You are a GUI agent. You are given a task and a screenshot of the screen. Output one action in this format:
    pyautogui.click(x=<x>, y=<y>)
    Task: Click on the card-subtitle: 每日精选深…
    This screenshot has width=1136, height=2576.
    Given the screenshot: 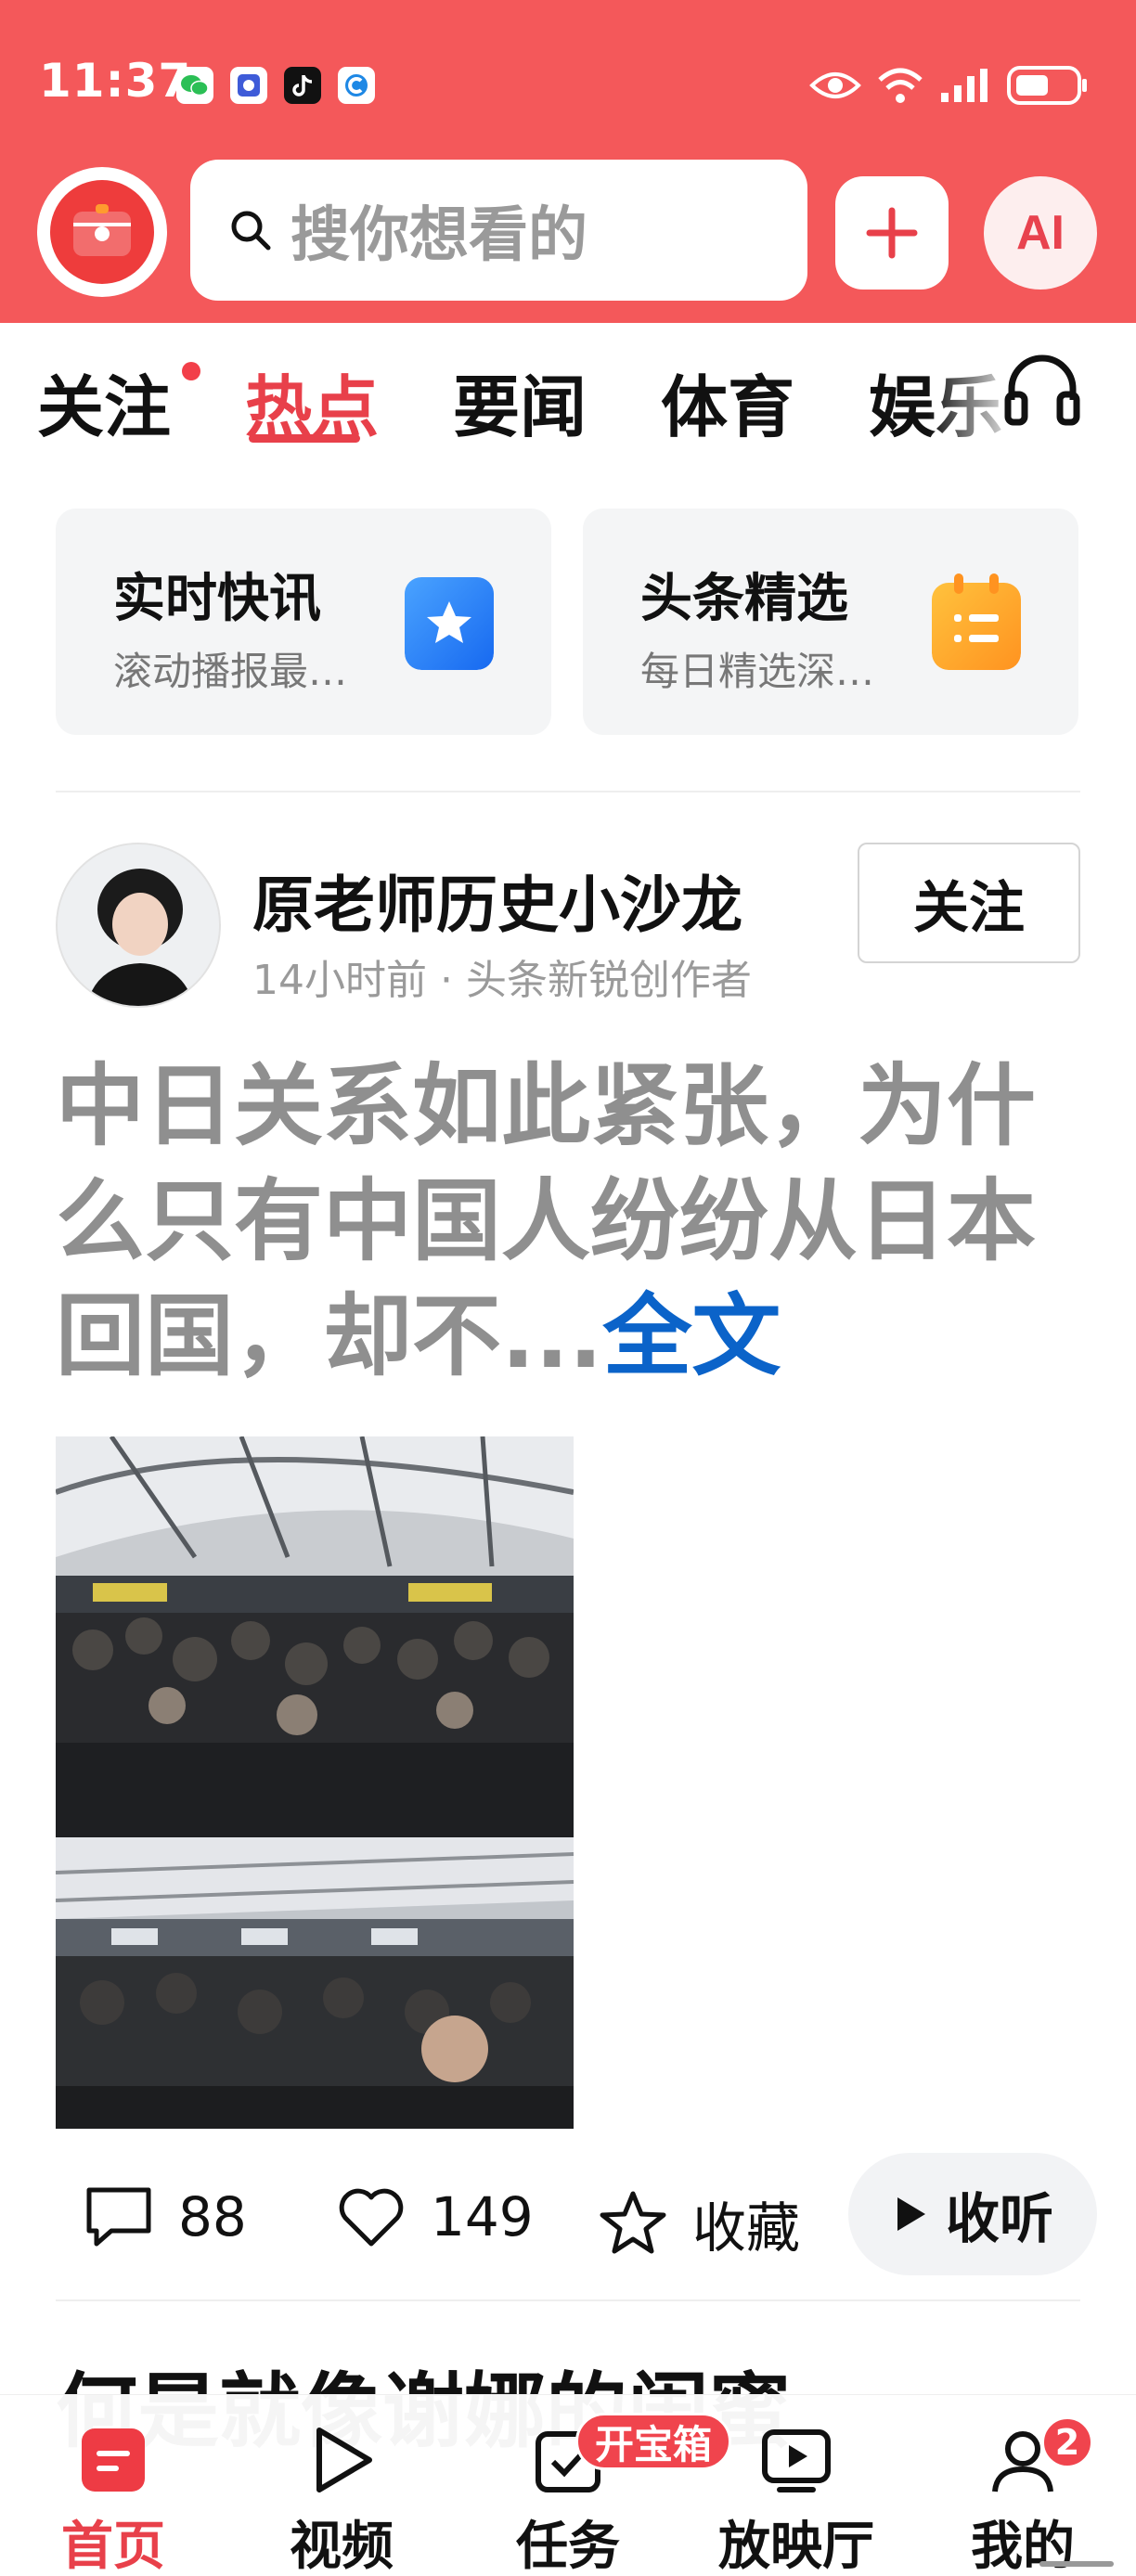 What is the action you would take?
    pyautogui.click(x=757, y=671)
    